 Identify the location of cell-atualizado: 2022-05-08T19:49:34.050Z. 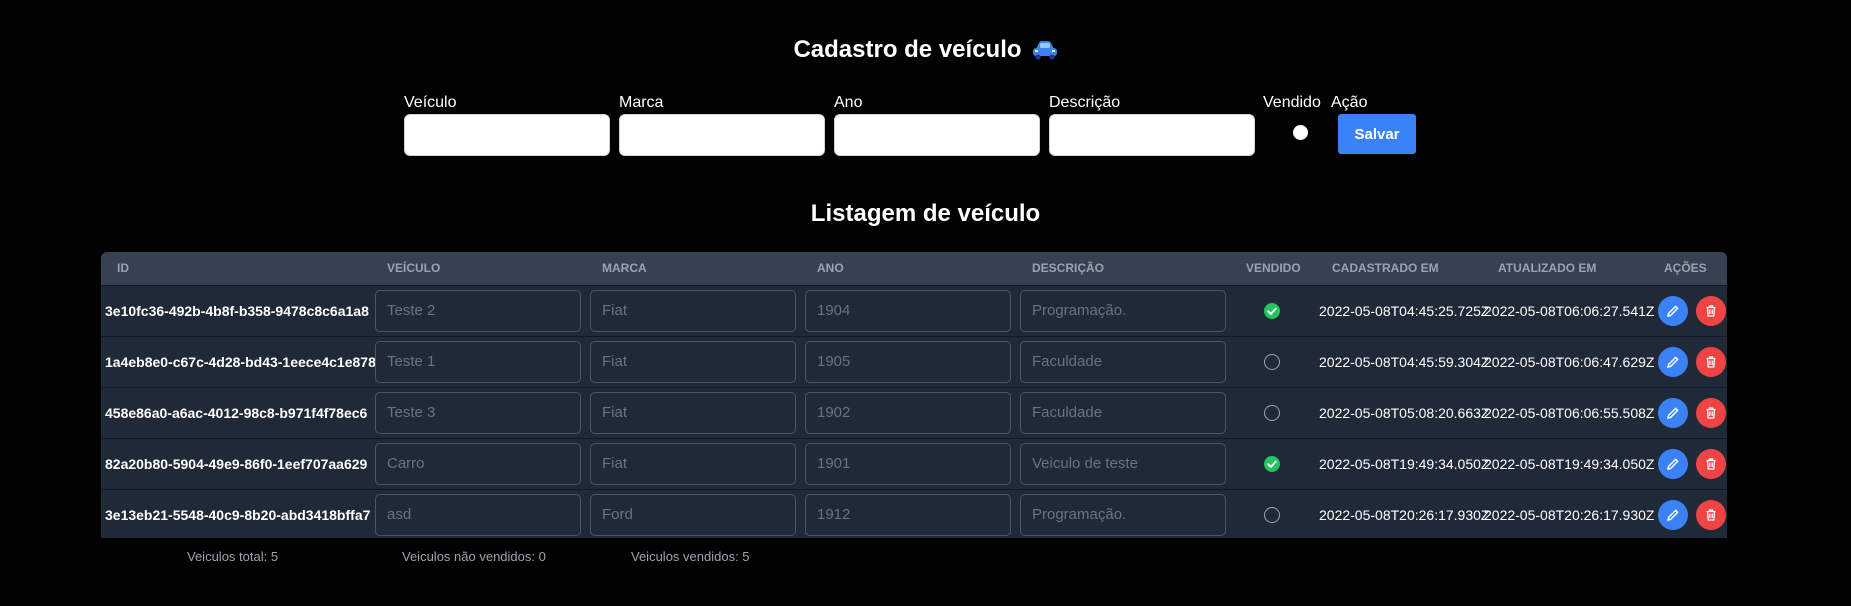
(1569, 464).